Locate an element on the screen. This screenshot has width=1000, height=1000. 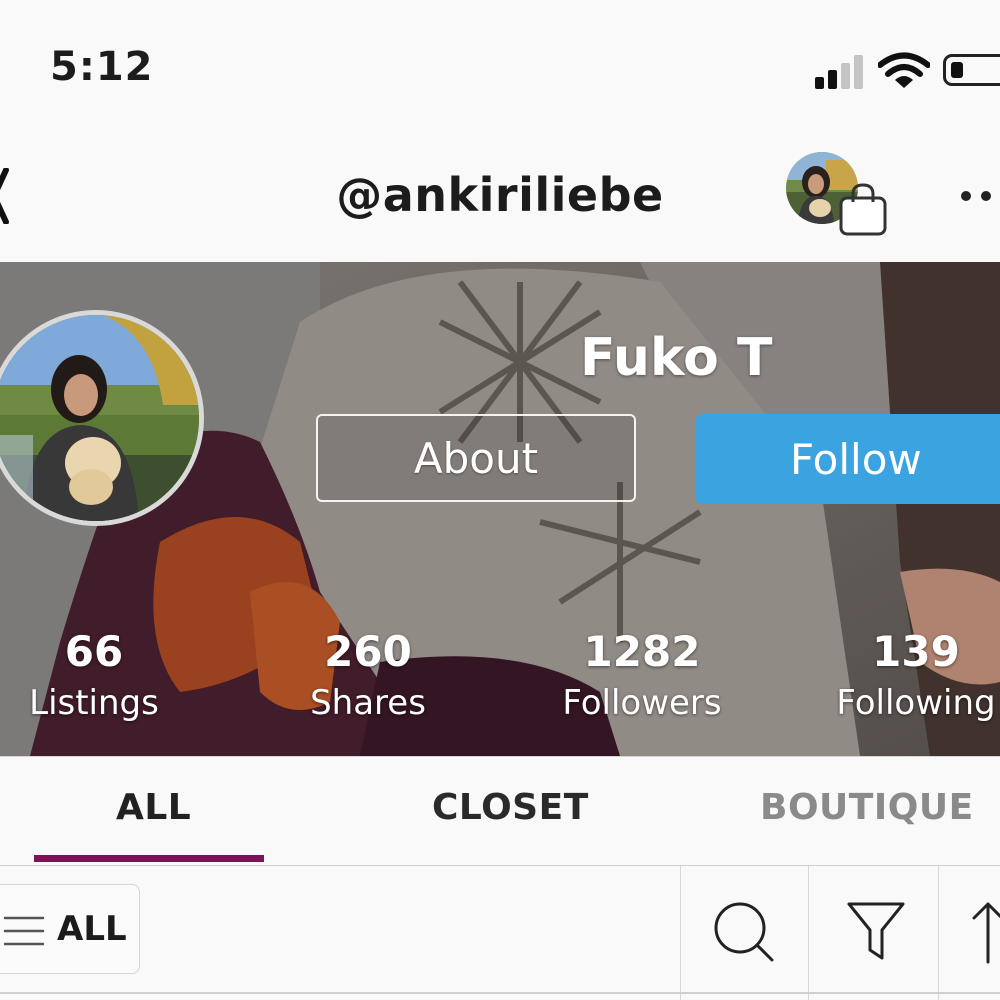
battery-icon is located at coordinates (971, 70).